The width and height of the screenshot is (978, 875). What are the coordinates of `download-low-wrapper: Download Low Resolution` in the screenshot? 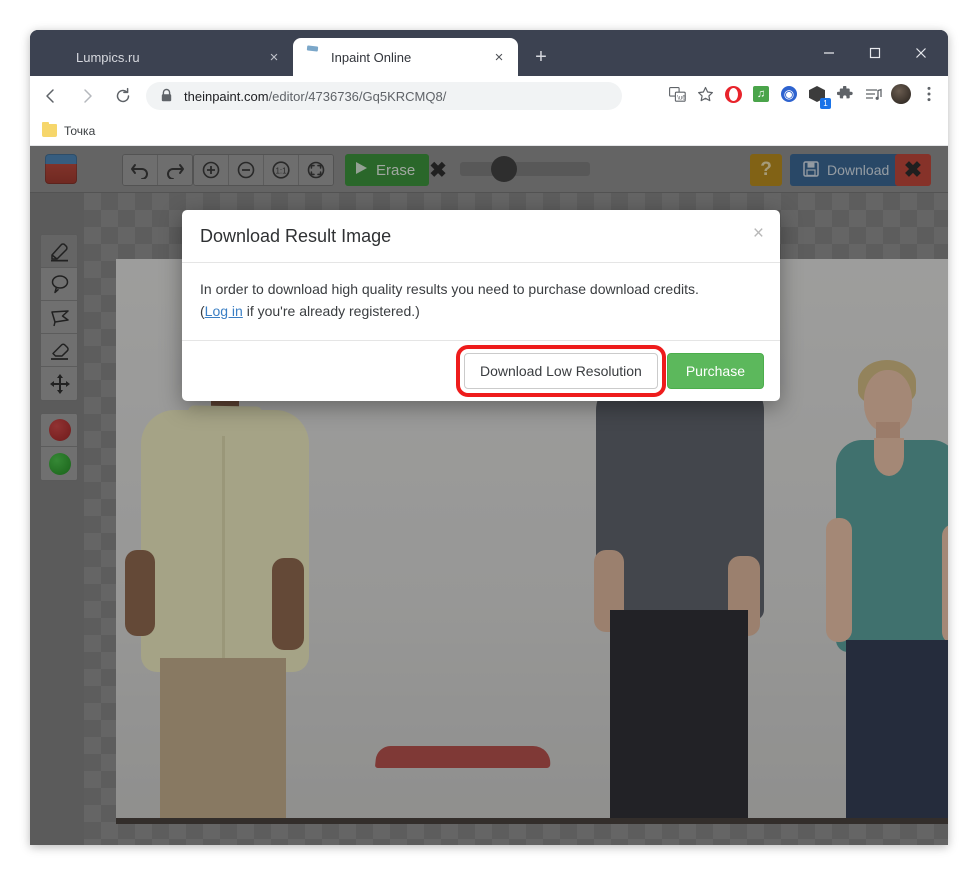 It's located at (560, 371).